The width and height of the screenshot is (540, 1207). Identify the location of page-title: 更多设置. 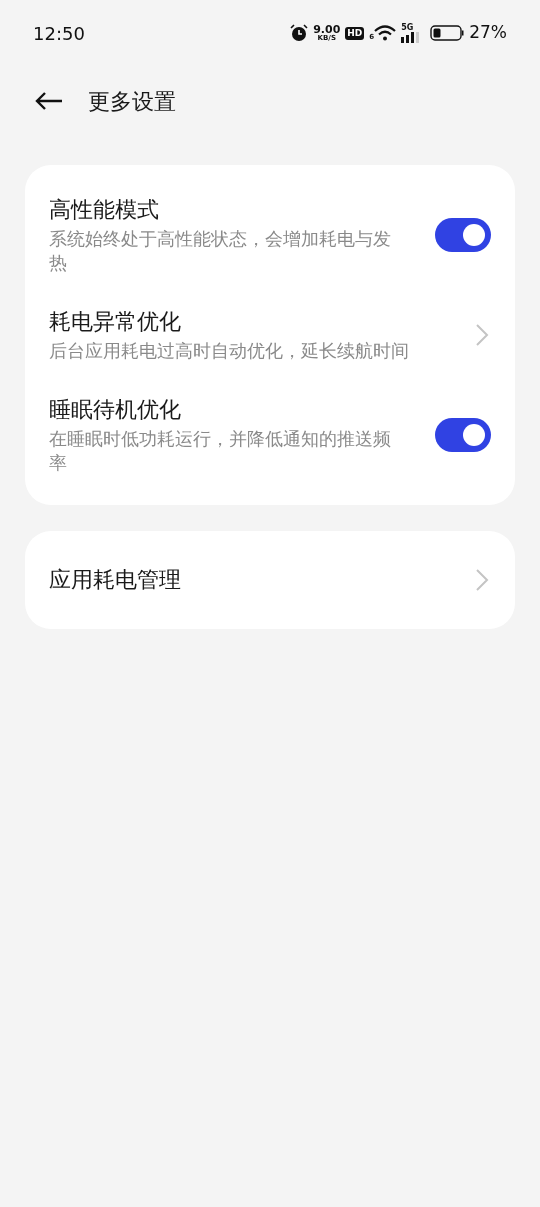
(132, 101).